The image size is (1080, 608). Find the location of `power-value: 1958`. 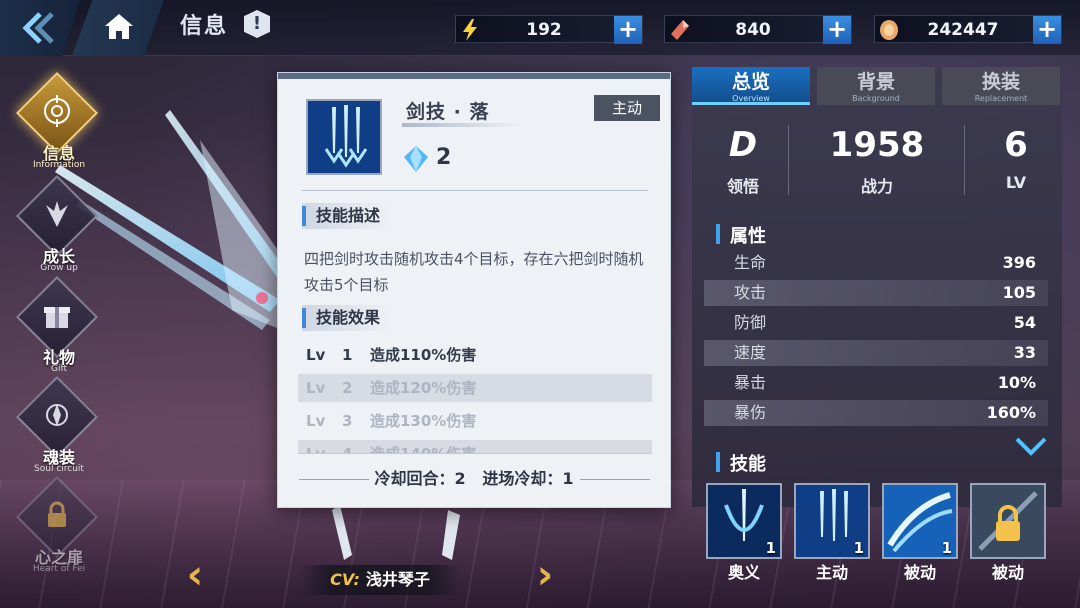

power-value: 1958 is located at coordinates (877, 145).